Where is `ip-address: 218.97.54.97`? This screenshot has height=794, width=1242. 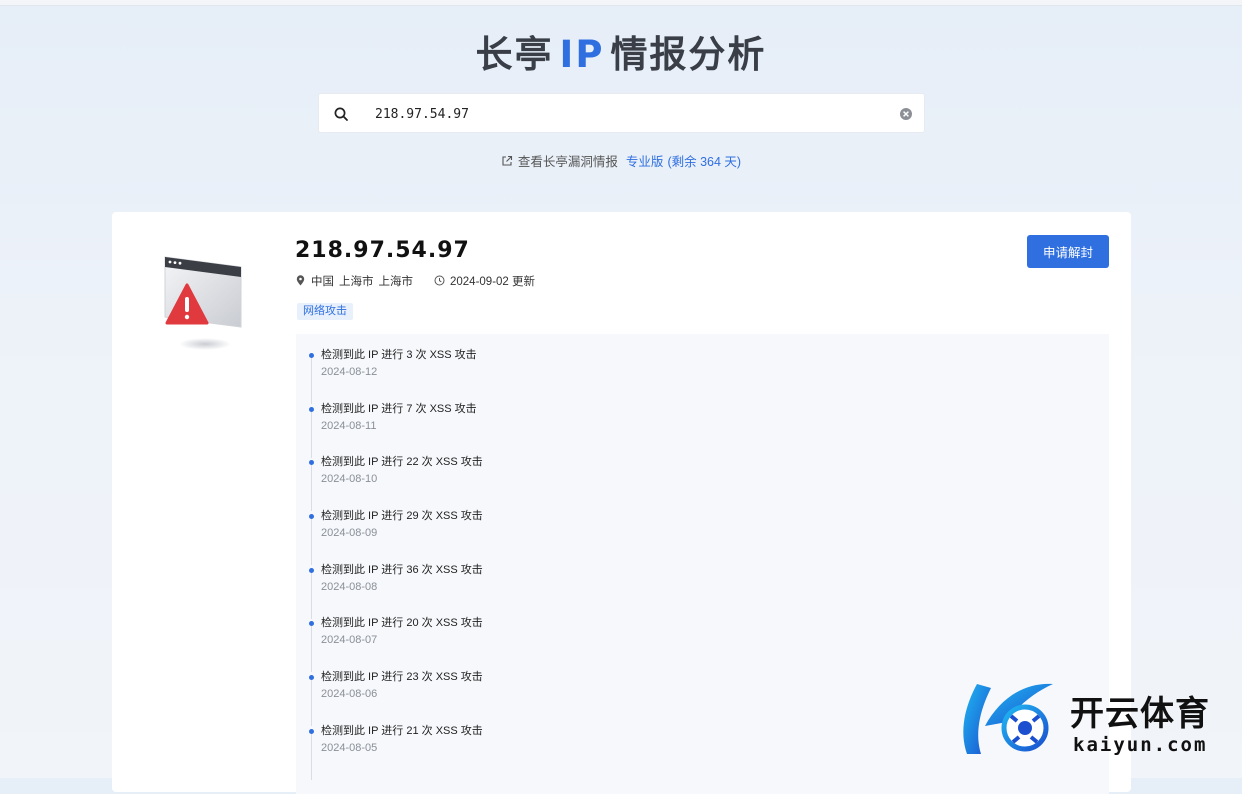 ip-address: 218.97.54.97 is located at coordinates (382, 250).